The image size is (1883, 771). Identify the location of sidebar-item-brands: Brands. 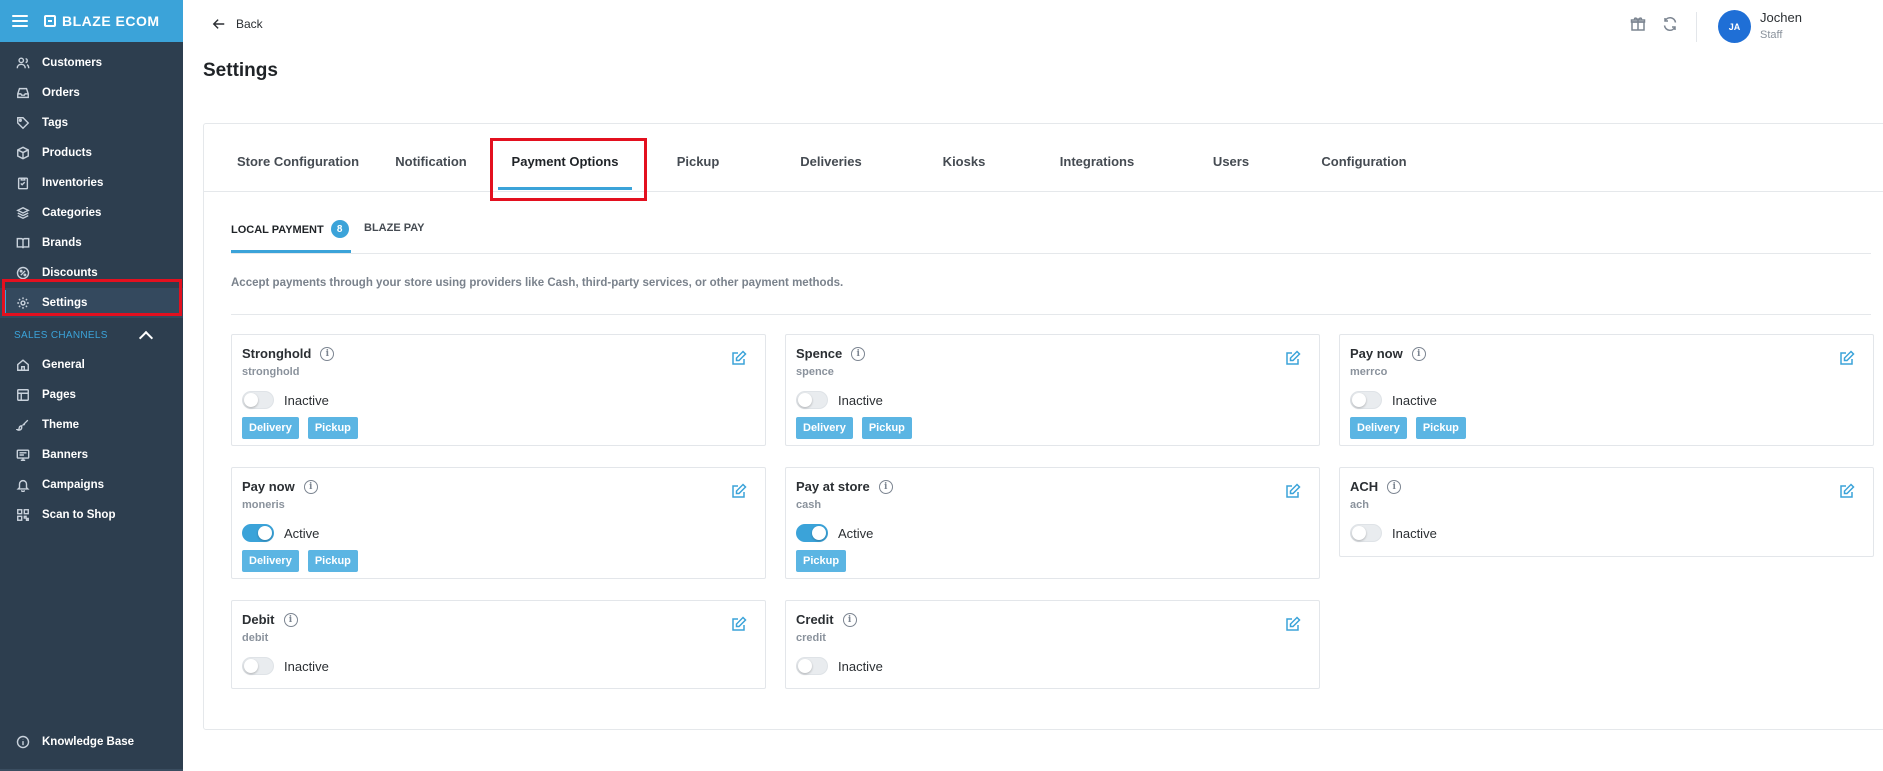
(91, 243).